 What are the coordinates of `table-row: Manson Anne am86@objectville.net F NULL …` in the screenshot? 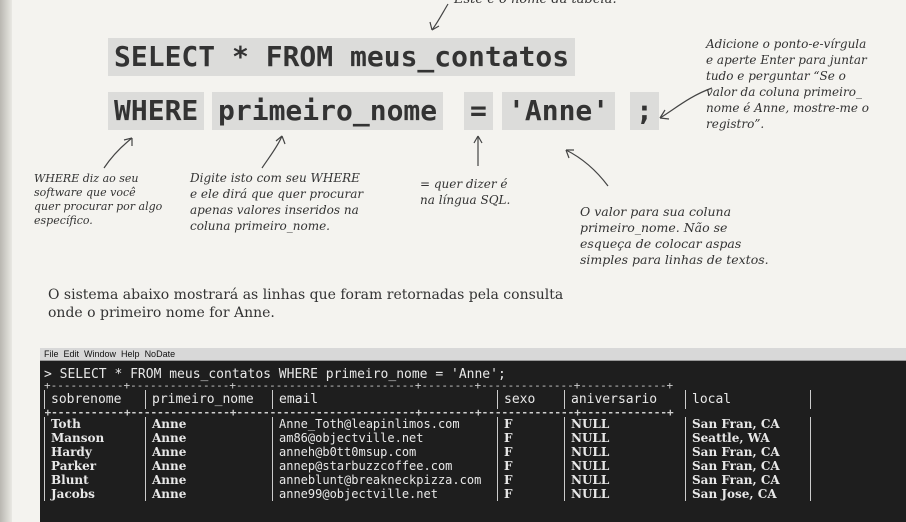 It's located at (427, 438).